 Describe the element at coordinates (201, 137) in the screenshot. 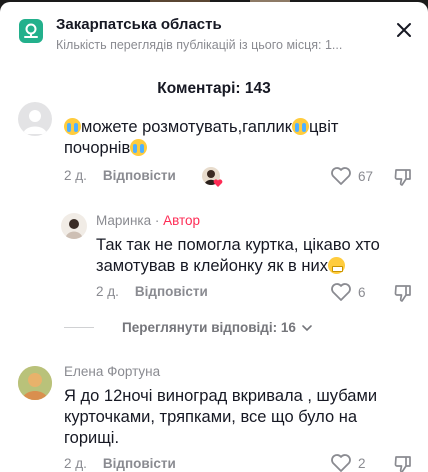

I see `comment-text: можете розмотувать,гаплик цвіт почорнів` at that location.